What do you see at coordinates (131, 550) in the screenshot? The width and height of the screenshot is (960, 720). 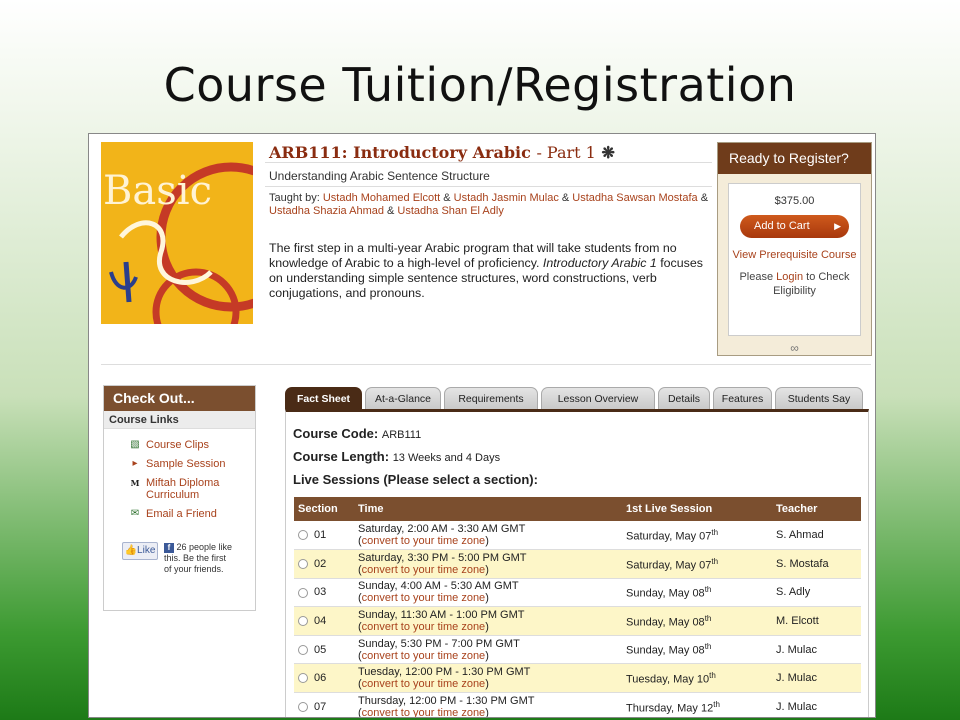 I see `thumbs-up-icon: 👍` at bounding box center [131, 550].